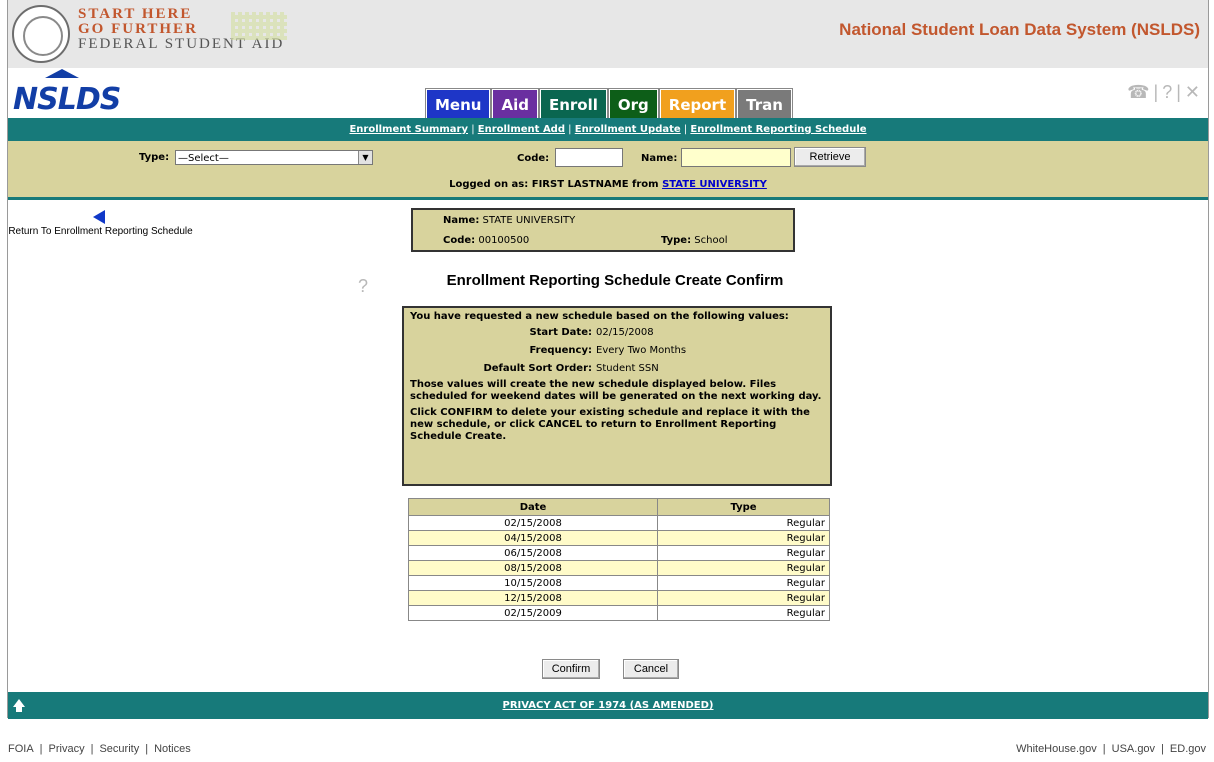 The height and width of the screenshot is (762, 1214). I want to click on sort-order-value: Student SSN, so click(627, 368).